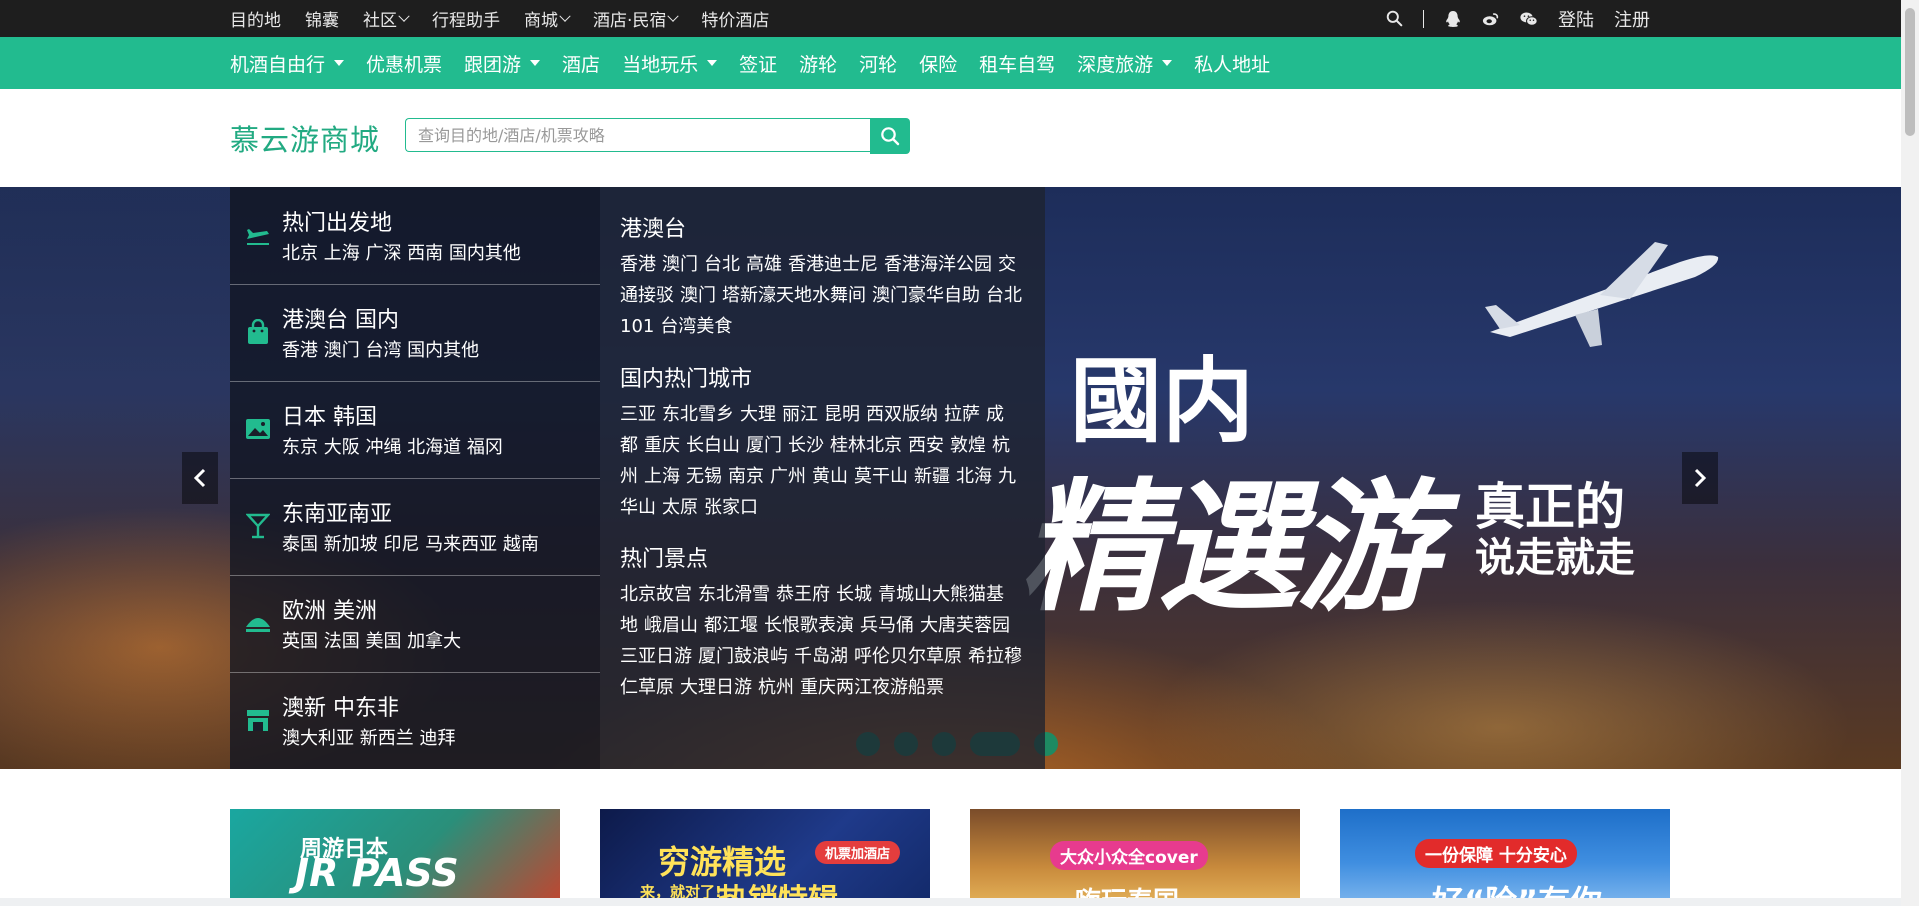 This screenshot has height=906, width=1919. What do you see at coordinates (1017, 63) in the screenshot?
I see `nav-item-car-rental: 租车自驾` at bounding box center [1017, 63].